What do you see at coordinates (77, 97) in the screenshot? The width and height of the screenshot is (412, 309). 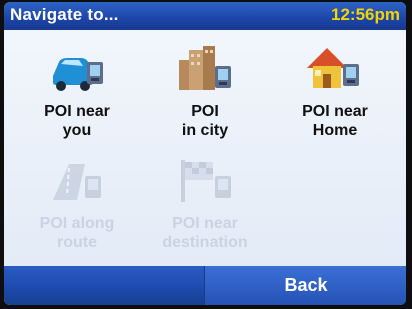 I see `poi-near-you-button: POI near you` at bounding box center [77, 97].